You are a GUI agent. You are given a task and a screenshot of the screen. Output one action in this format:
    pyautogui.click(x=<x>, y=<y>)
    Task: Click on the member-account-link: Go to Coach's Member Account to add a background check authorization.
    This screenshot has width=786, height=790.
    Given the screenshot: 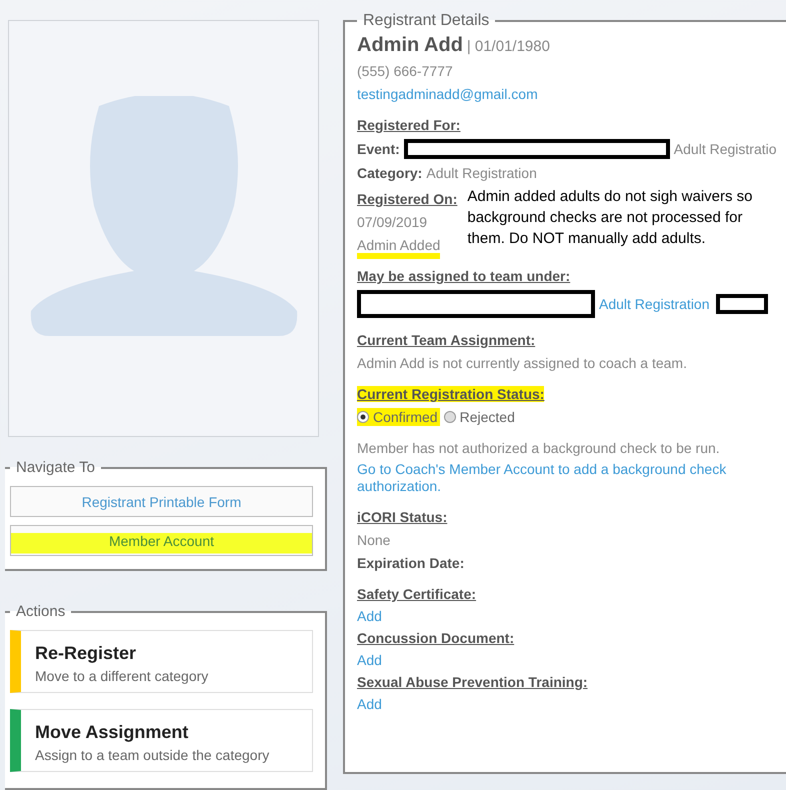 What is the action you would take?
    pyautogui.click(x=571, y=478)
    